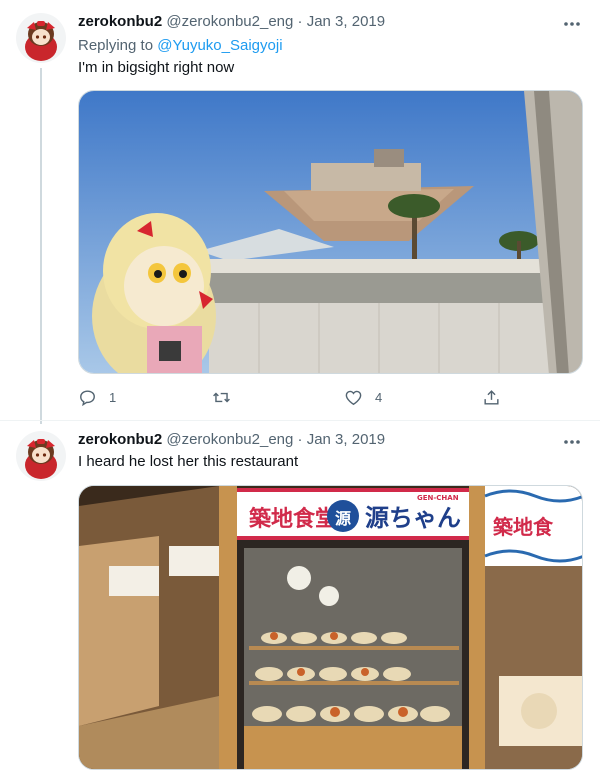 The image size is (600, 770). Describe the element at coordinates (379, 397) in the screenshot. I see `like-count: 4` at that location.